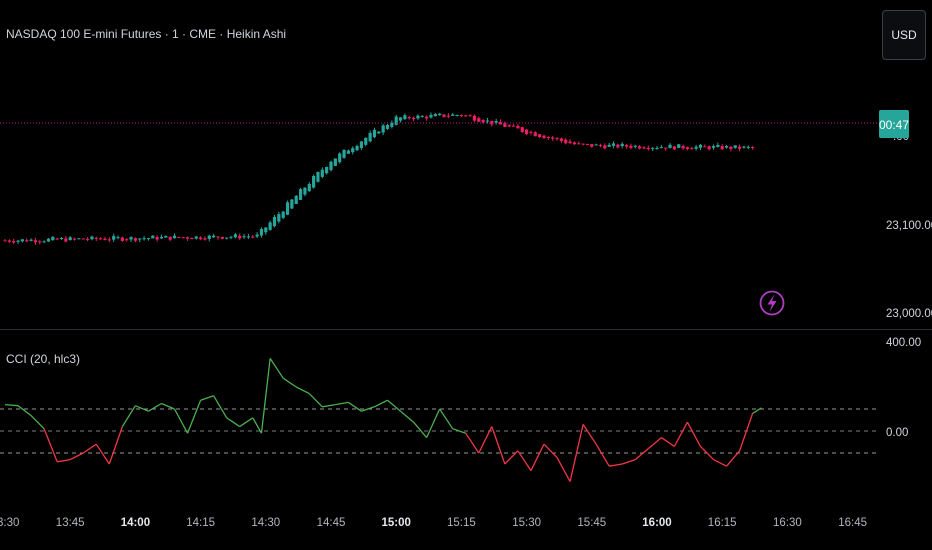  What do you see at coordinates (903, 343) in the screenshot?
I see `cci-axis-label-400: 400.00` at bounding box center [903, 343].